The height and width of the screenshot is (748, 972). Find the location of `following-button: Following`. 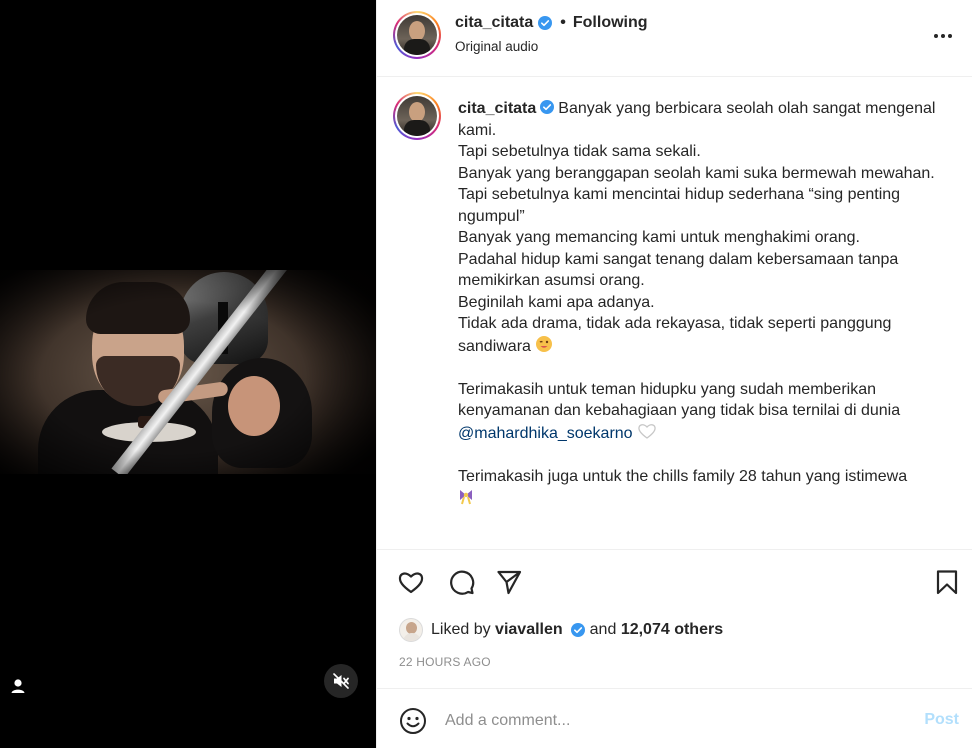

following-button: Following is located at coordinates (610, 23).